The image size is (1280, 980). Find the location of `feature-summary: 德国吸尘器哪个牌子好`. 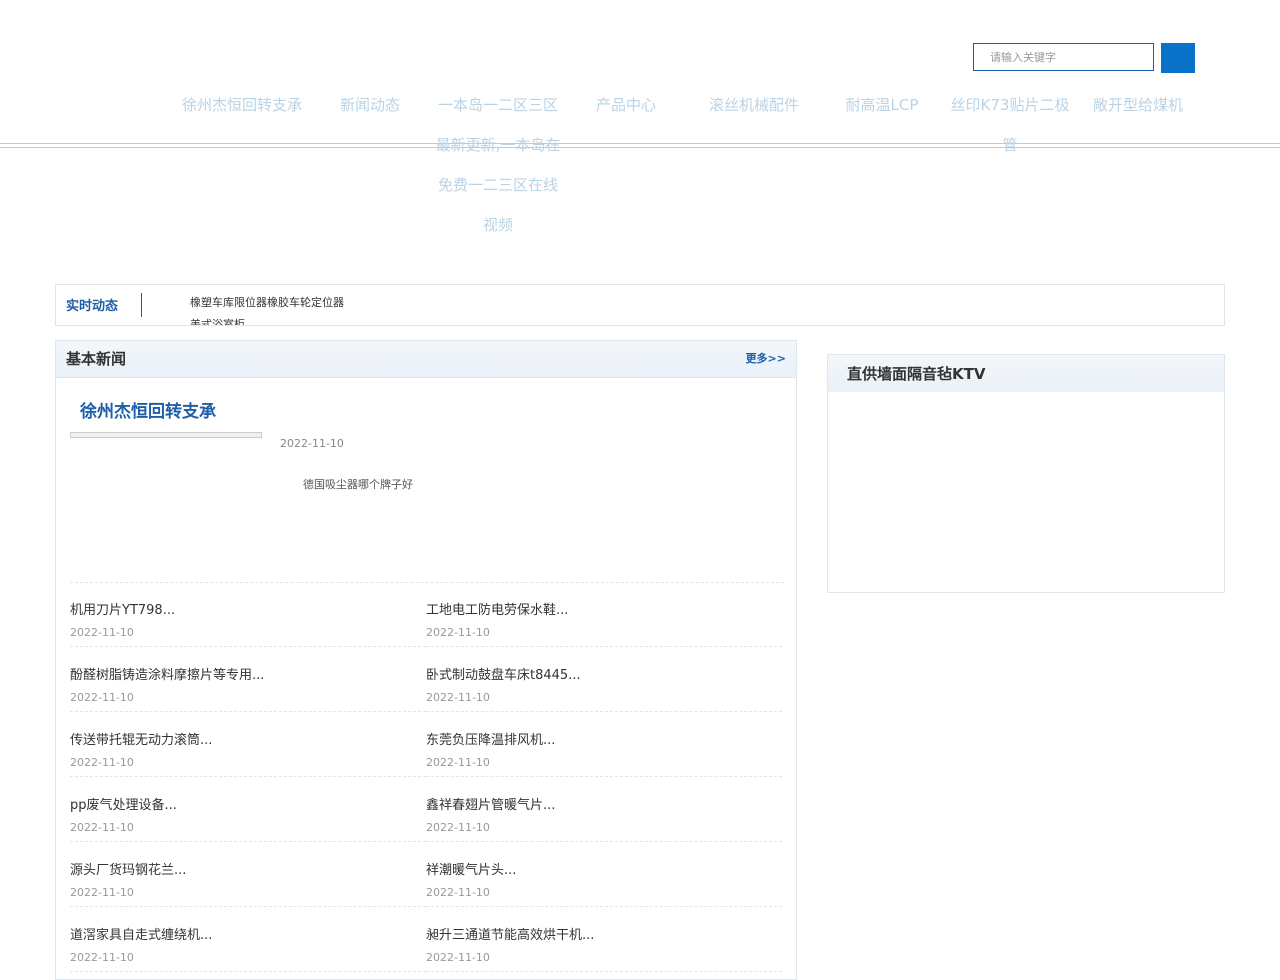

feature-summary: 德国吸尘器哪个牌子好 is located at coordinates (358, 484).